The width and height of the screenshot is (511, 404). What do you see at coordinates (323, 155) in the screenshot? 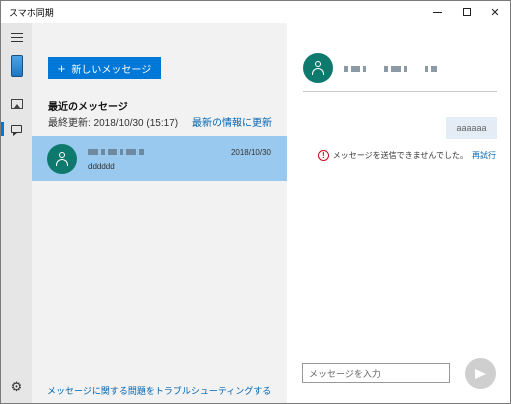
I see `error-icon: !` at bounding box center [323, 155].